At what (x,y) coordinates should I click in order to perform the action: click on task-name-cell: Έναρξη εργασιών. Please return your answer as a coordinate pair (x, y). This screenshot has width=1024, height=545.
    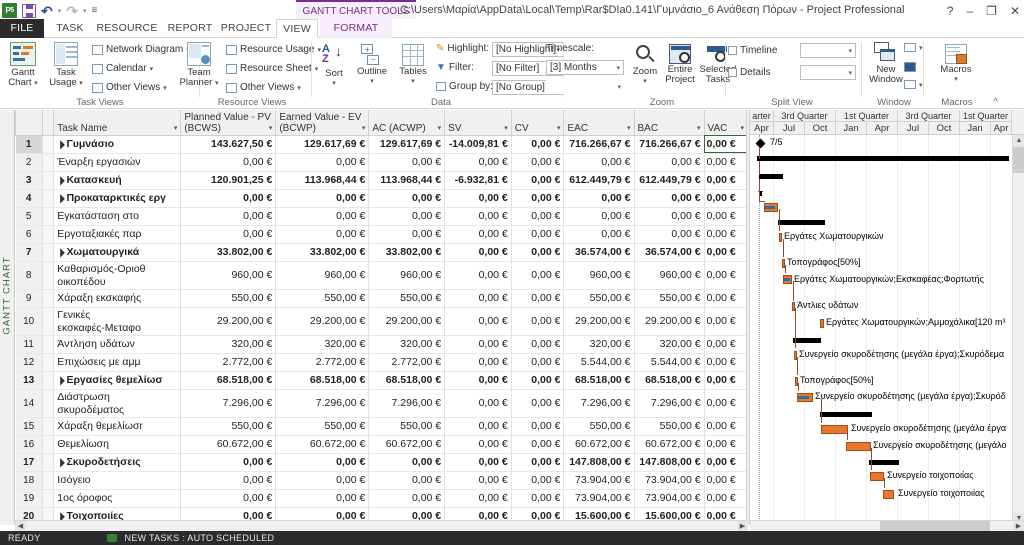
    Looking at the image, I should click on (117, 162).